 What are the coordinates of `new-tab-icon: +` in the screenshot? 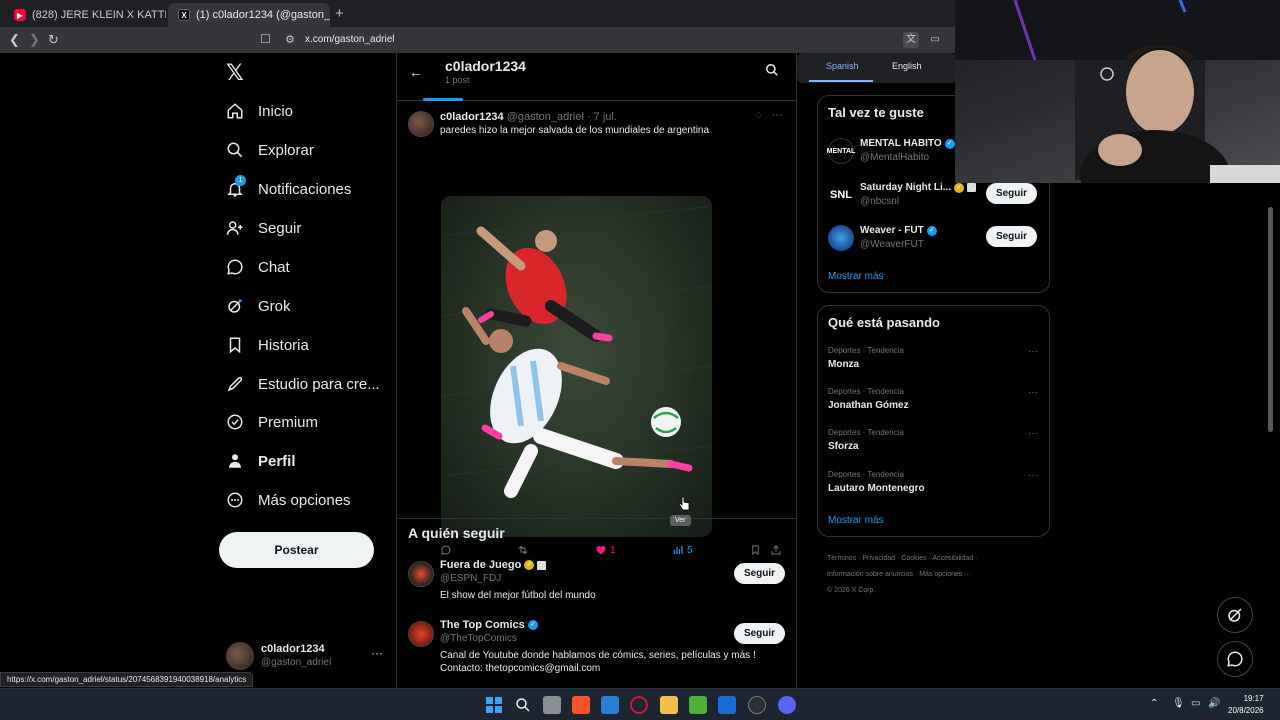 It's located at (339, 13).